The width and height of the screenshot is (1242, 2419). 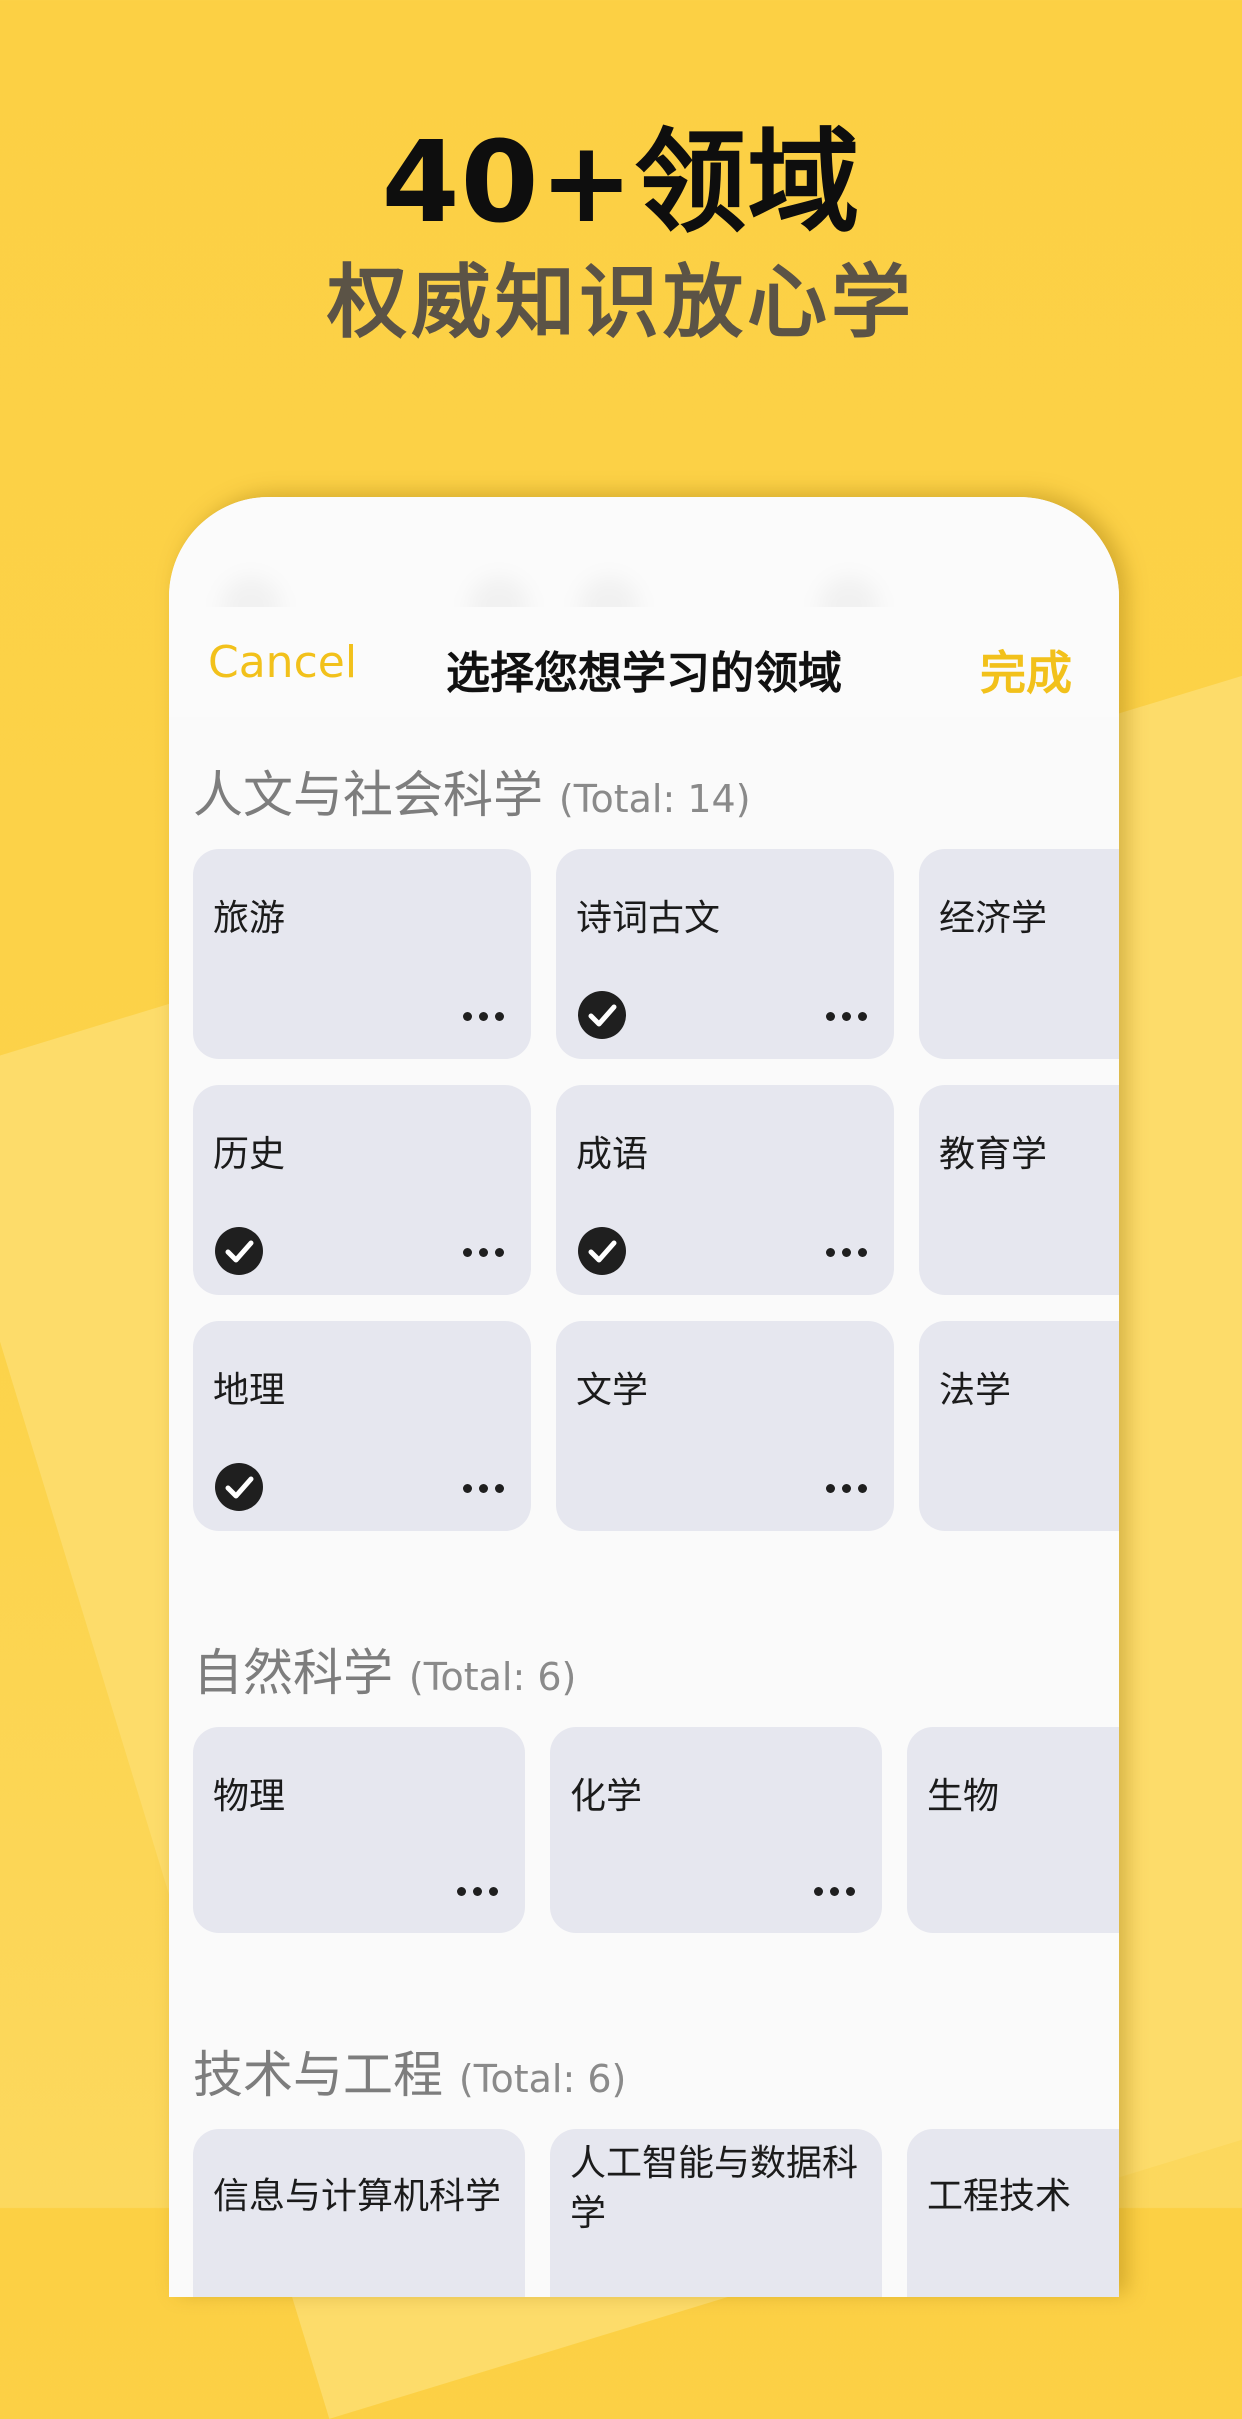 I want to click on topic-label: 信息与计算机科学, so click(x=357, y=2196).